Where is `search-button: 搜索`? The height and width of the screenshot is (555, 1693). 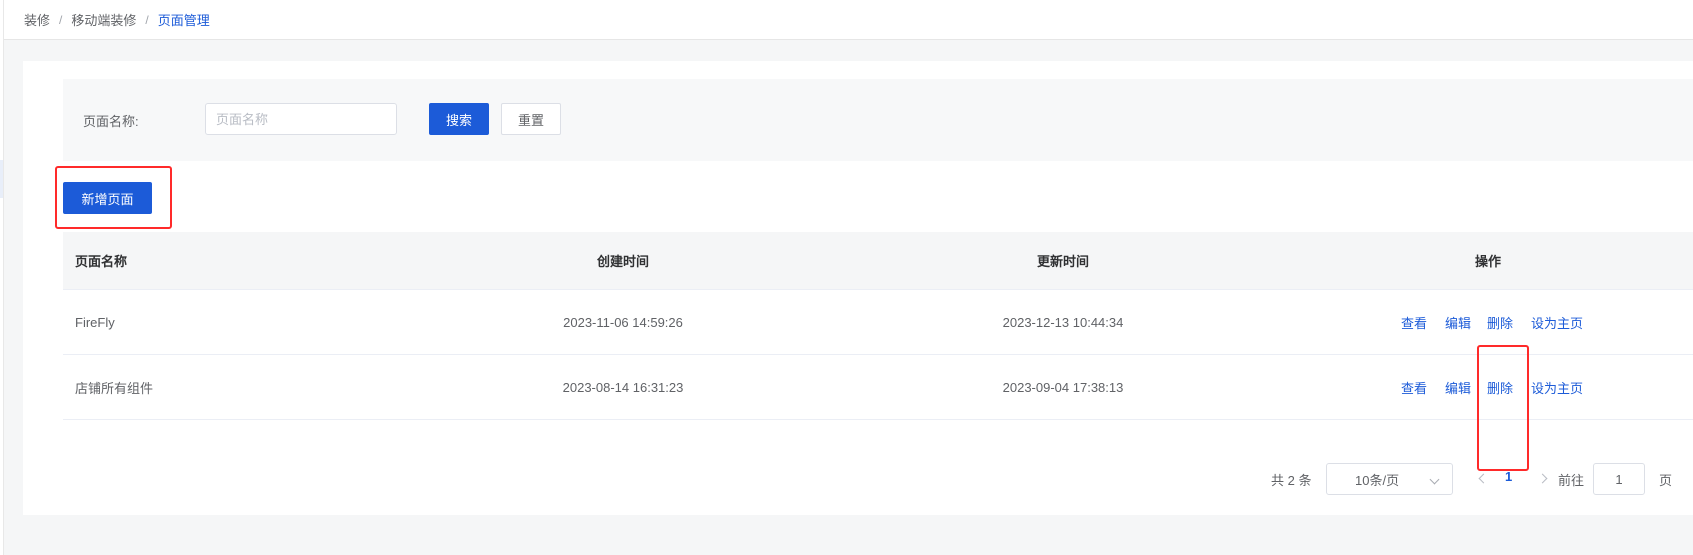 search-button: 搜索 is located at coordinates (459, 119).